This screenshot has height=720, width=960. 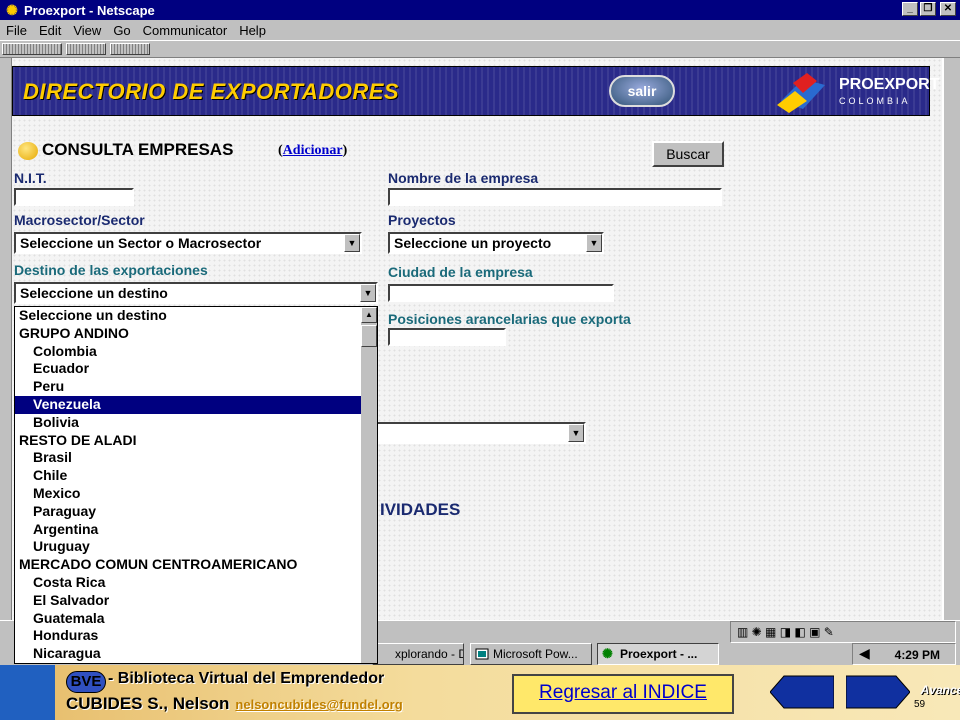 I want to click on dropdown-option: Ecuador, so click(x=188, y=369).